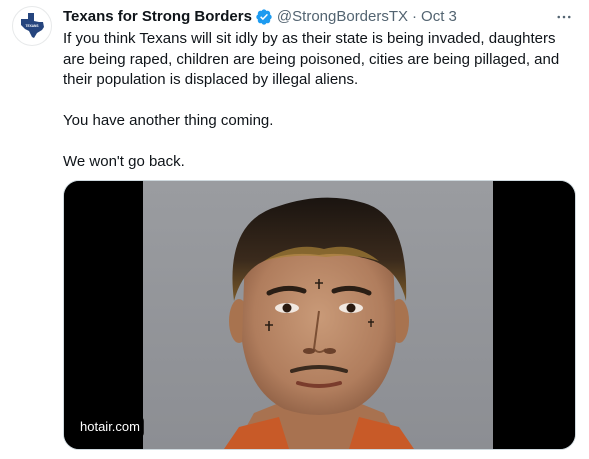 The height and width of the screenshot is (459, 589). I want to click on texas-map-logo-icon: TEXANS, so click(32, 25).